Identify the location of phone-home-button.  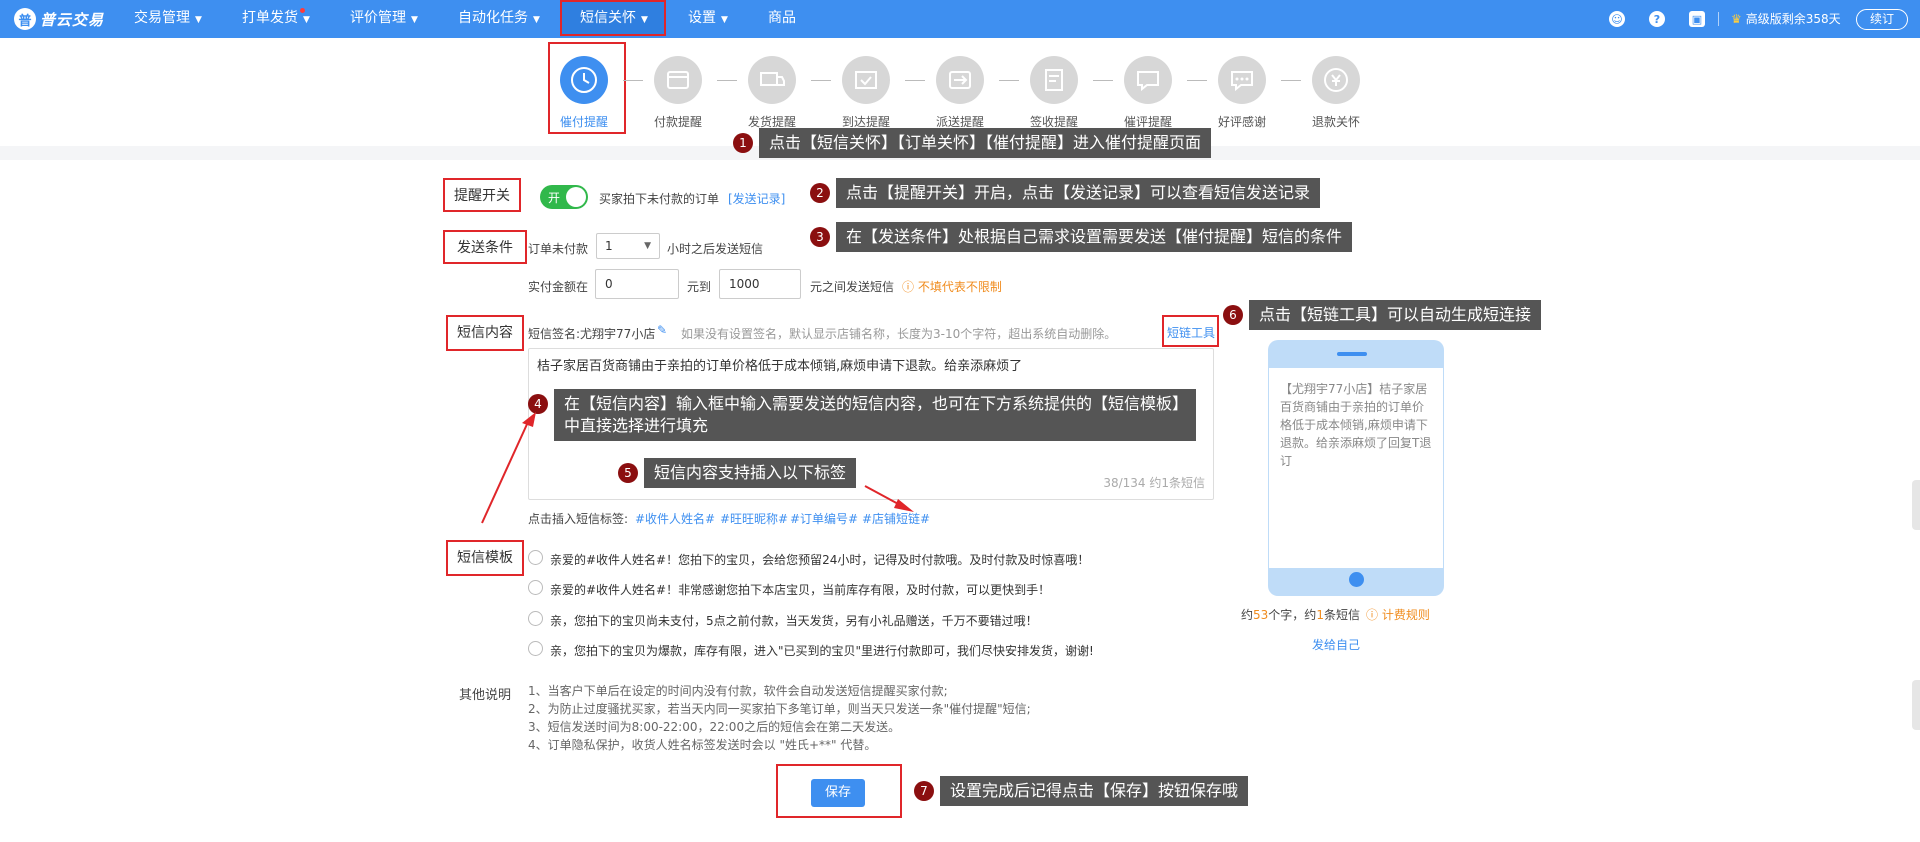
(1356, 579).